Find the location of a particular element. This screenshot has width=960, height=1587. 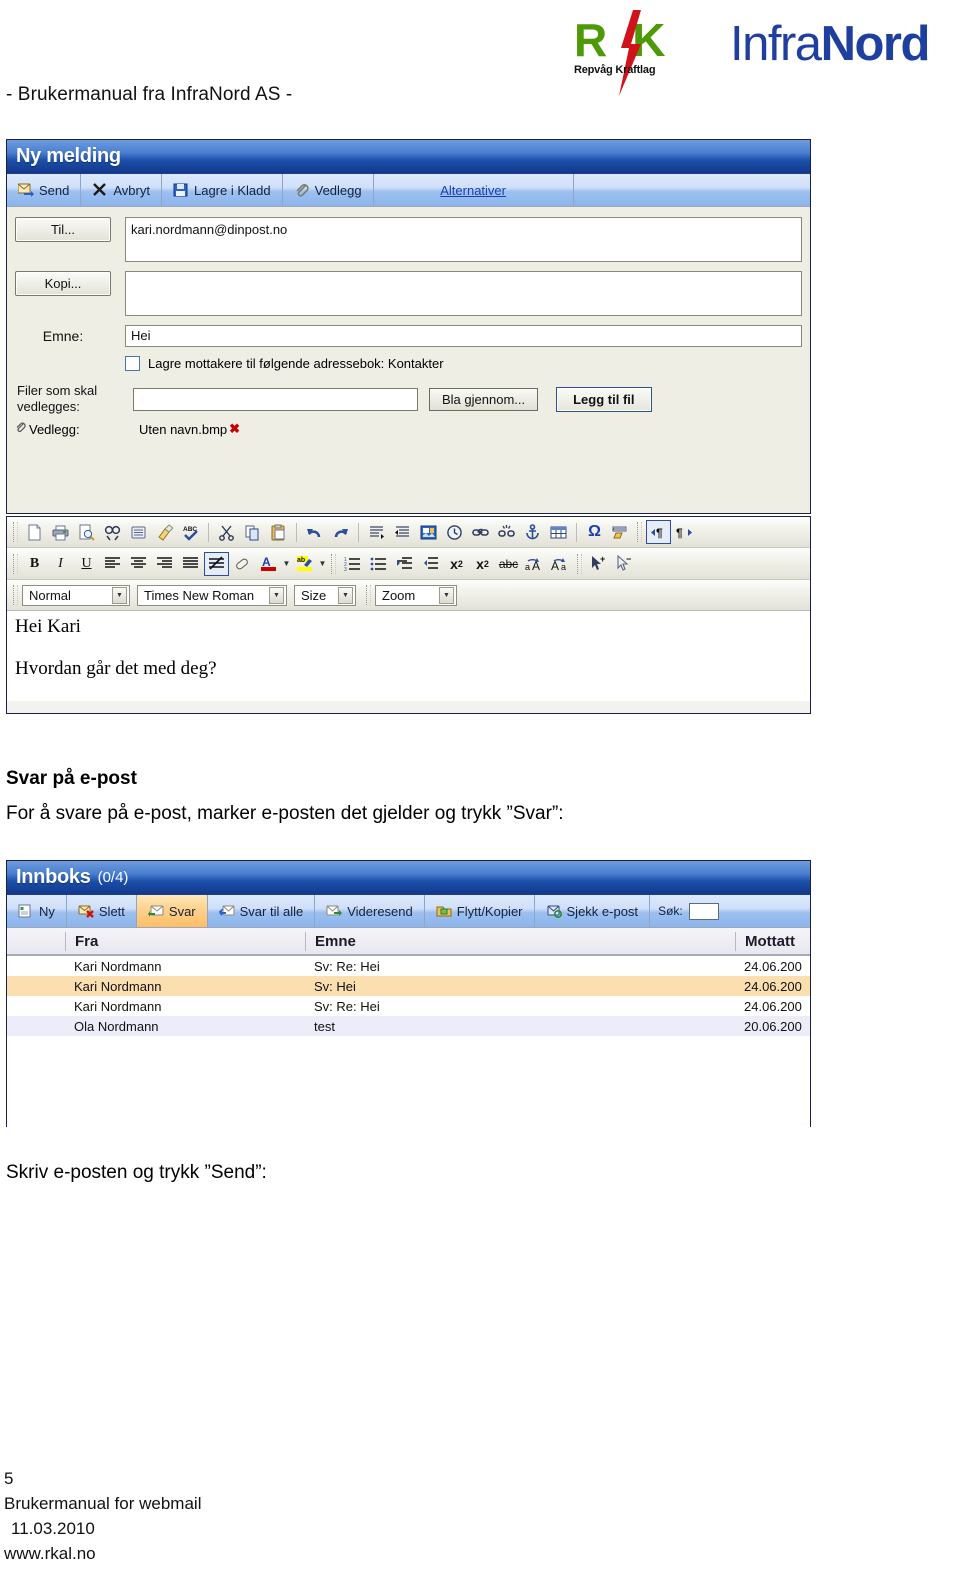

strikethrough-icon: abc is located at coordinates (508, 564).